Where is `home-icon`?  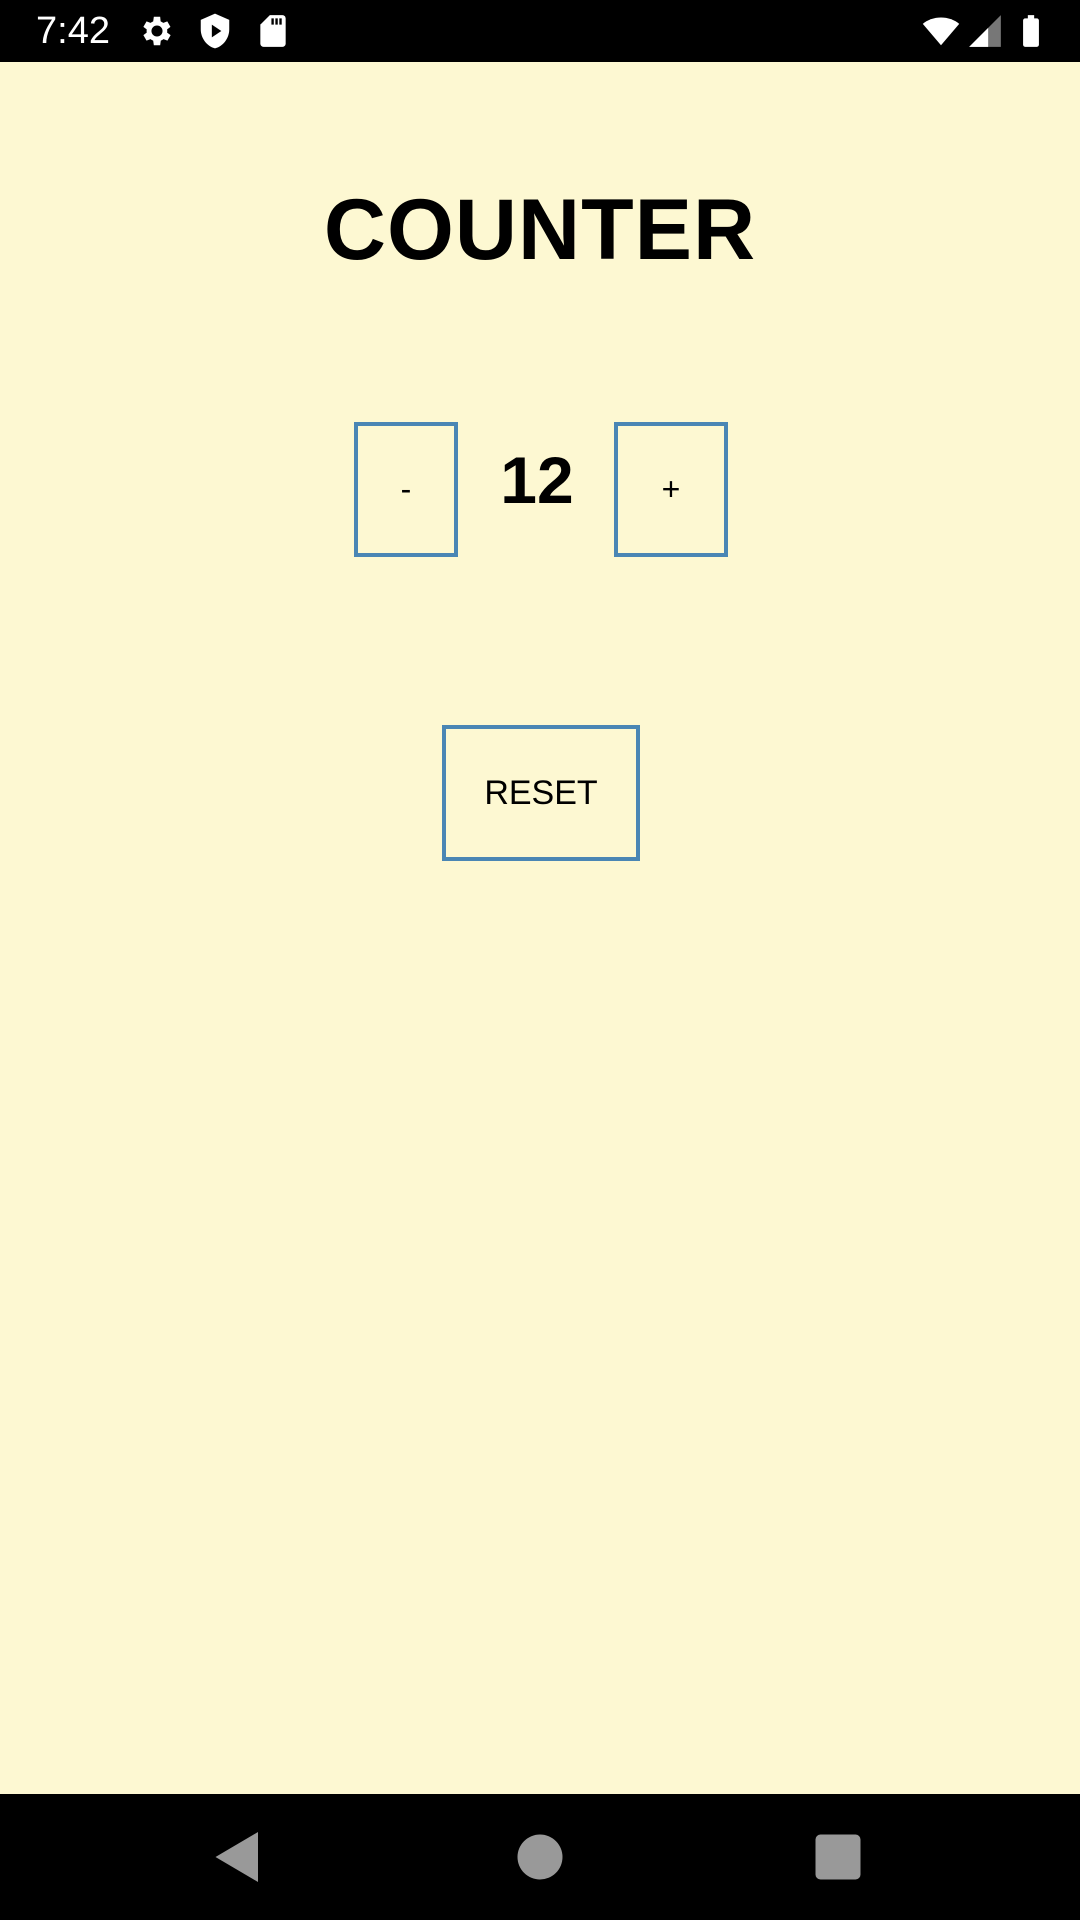
home-icon is located at coordinates (540, 1857).